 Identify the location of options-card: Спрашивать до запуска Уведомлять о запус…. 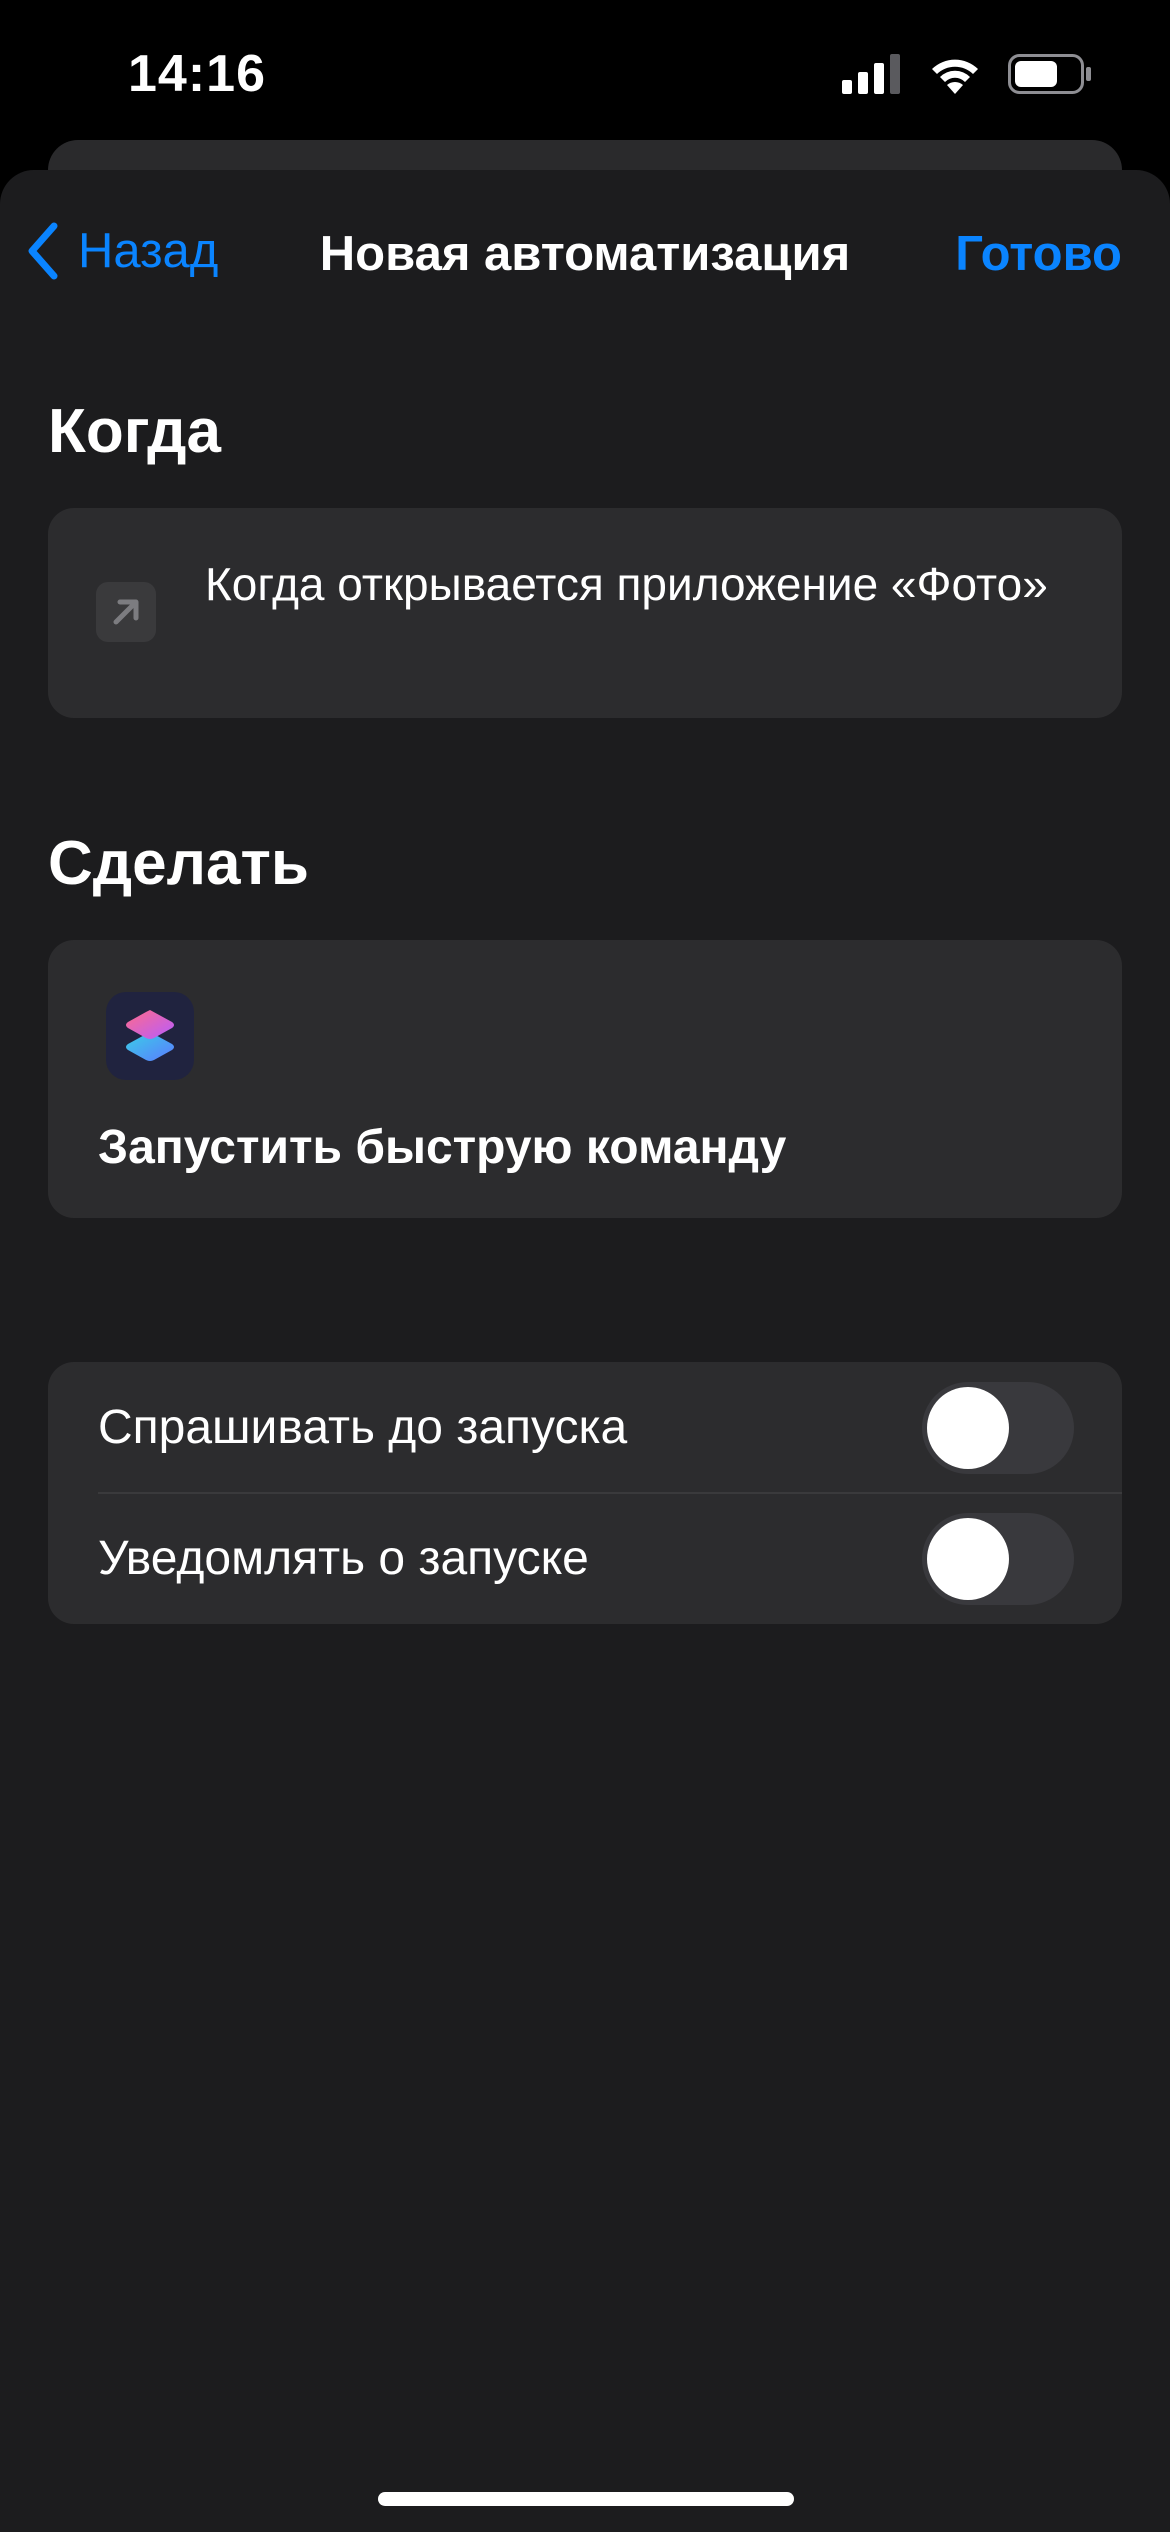
(585, 1493).